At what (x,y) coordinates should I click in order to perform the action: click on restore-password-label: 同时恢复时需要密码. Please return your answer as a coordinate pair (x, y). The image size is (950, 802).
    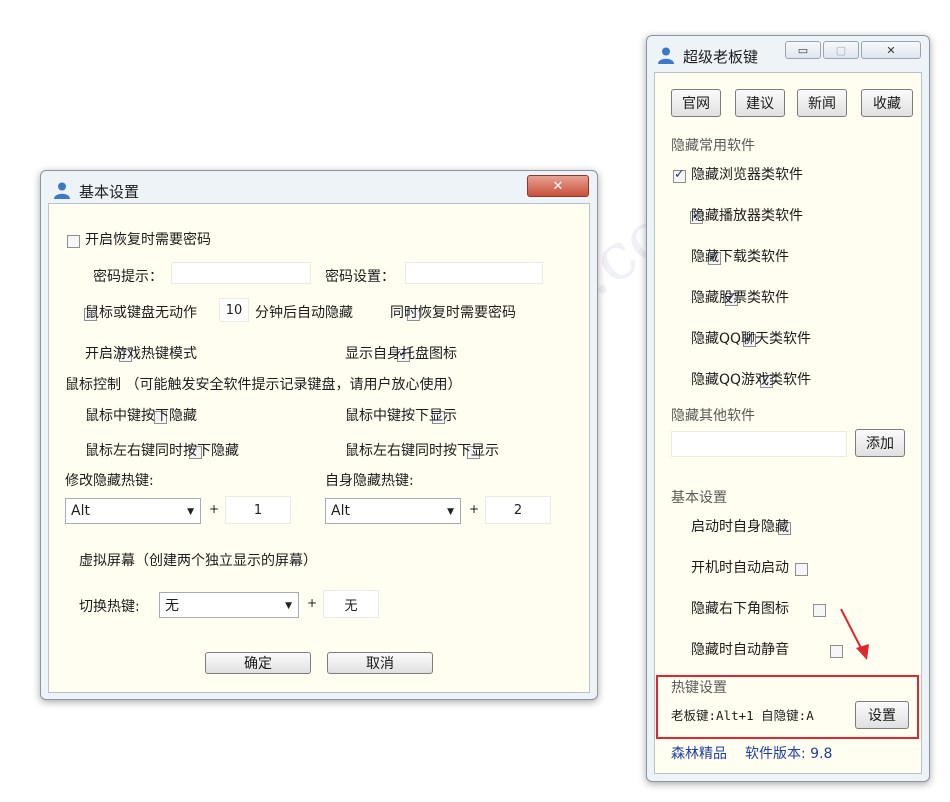
    Looking at the image, I should click on (453, 313).